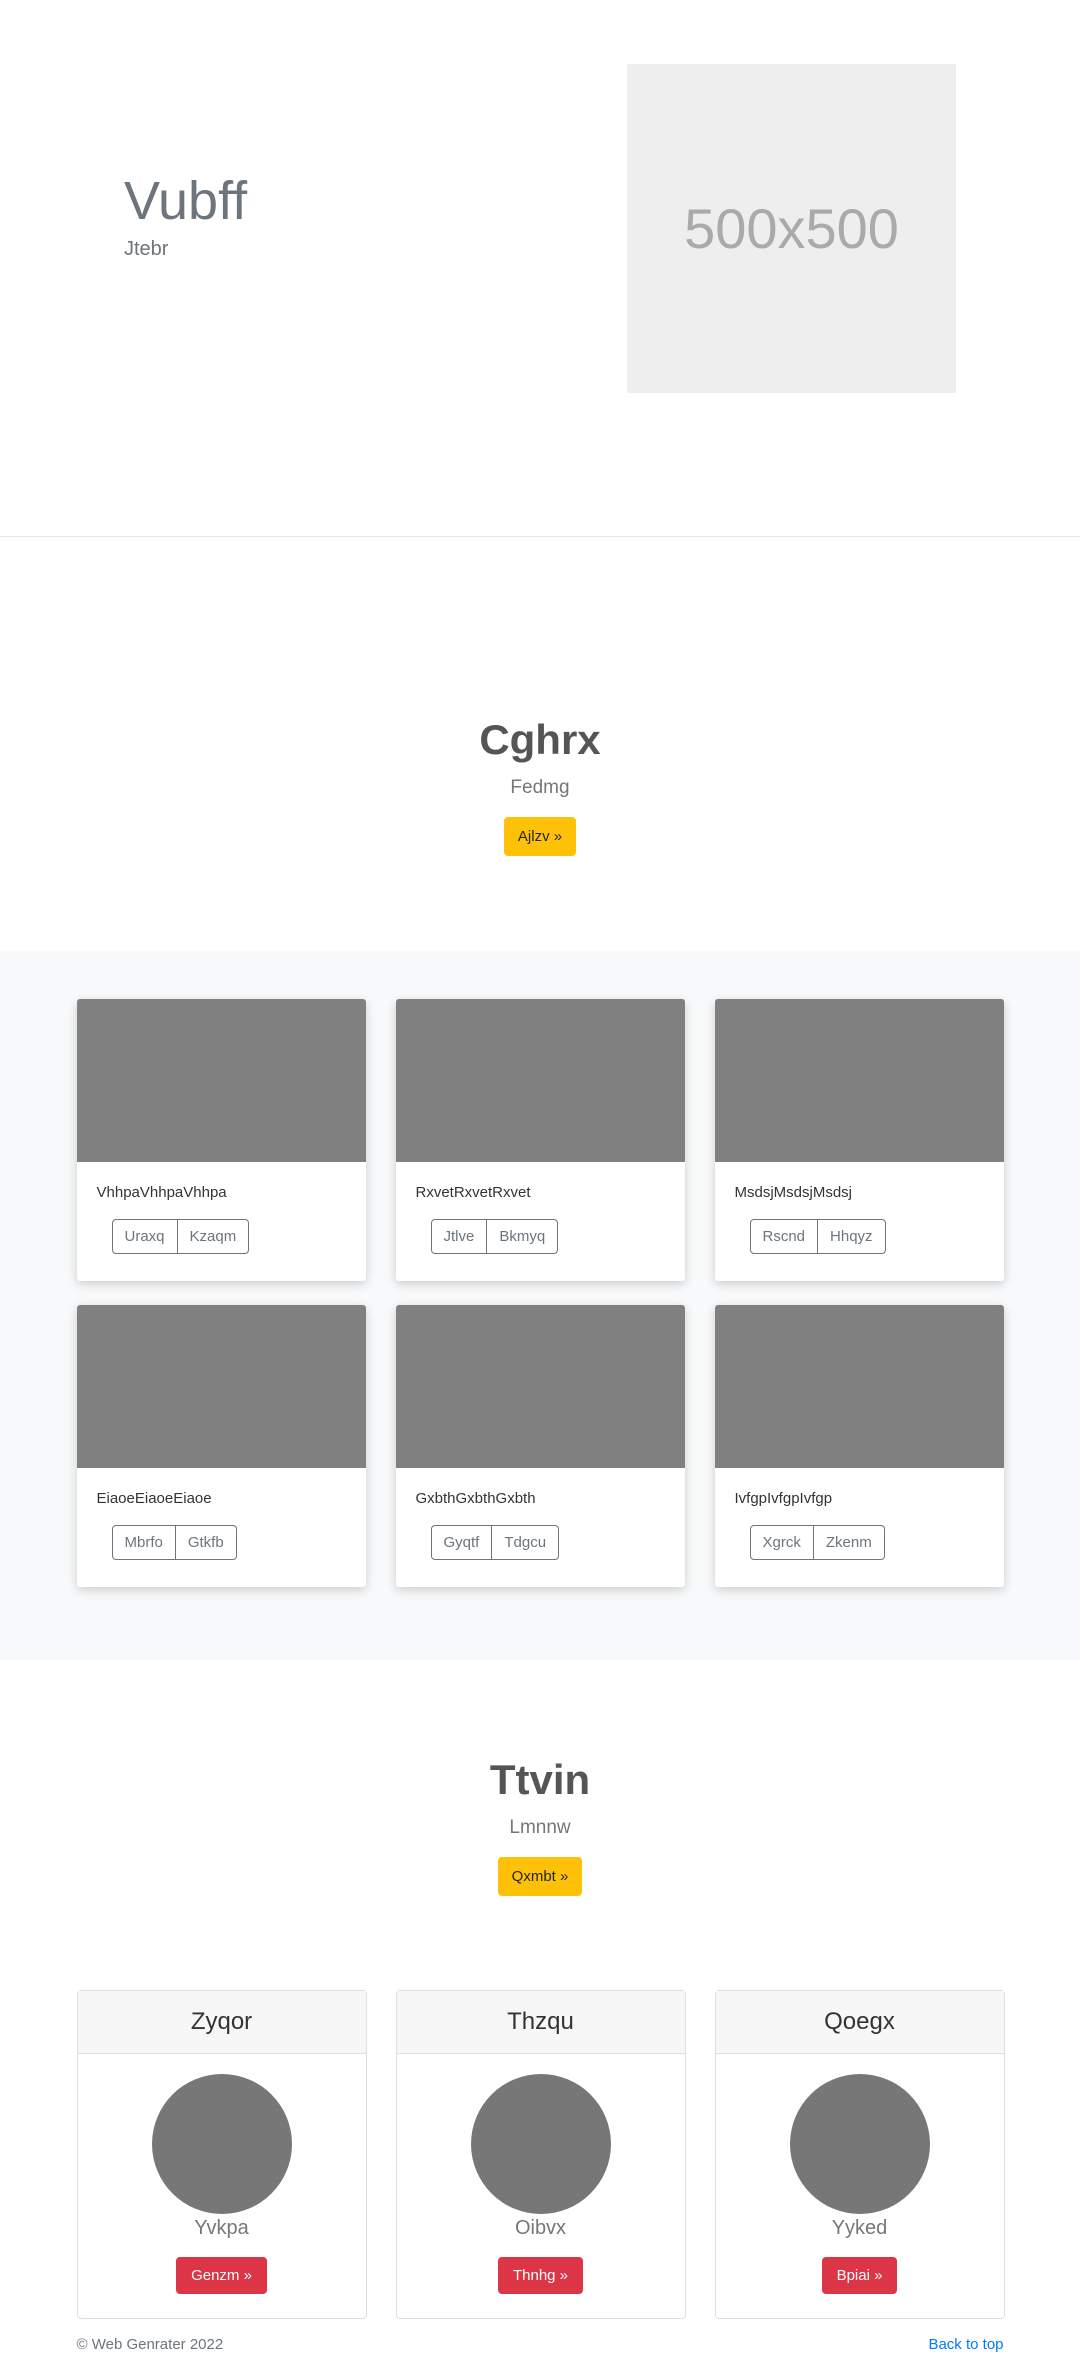 The width and height of the screenshot is (1080, 2376). Describe the element at coordinates (206, 1542) in the screenshot. I see `card-button-right: Gtkfb` at that location.